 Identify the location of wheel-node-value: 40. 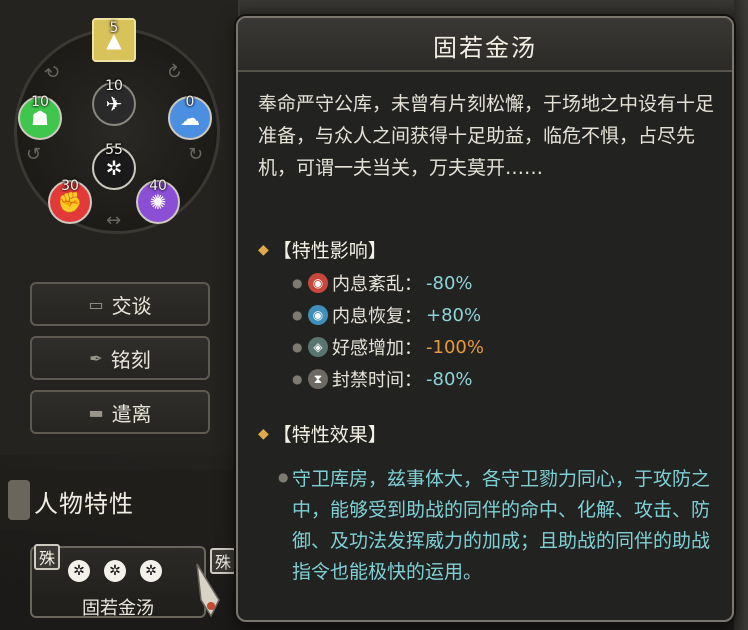
(158, 186).